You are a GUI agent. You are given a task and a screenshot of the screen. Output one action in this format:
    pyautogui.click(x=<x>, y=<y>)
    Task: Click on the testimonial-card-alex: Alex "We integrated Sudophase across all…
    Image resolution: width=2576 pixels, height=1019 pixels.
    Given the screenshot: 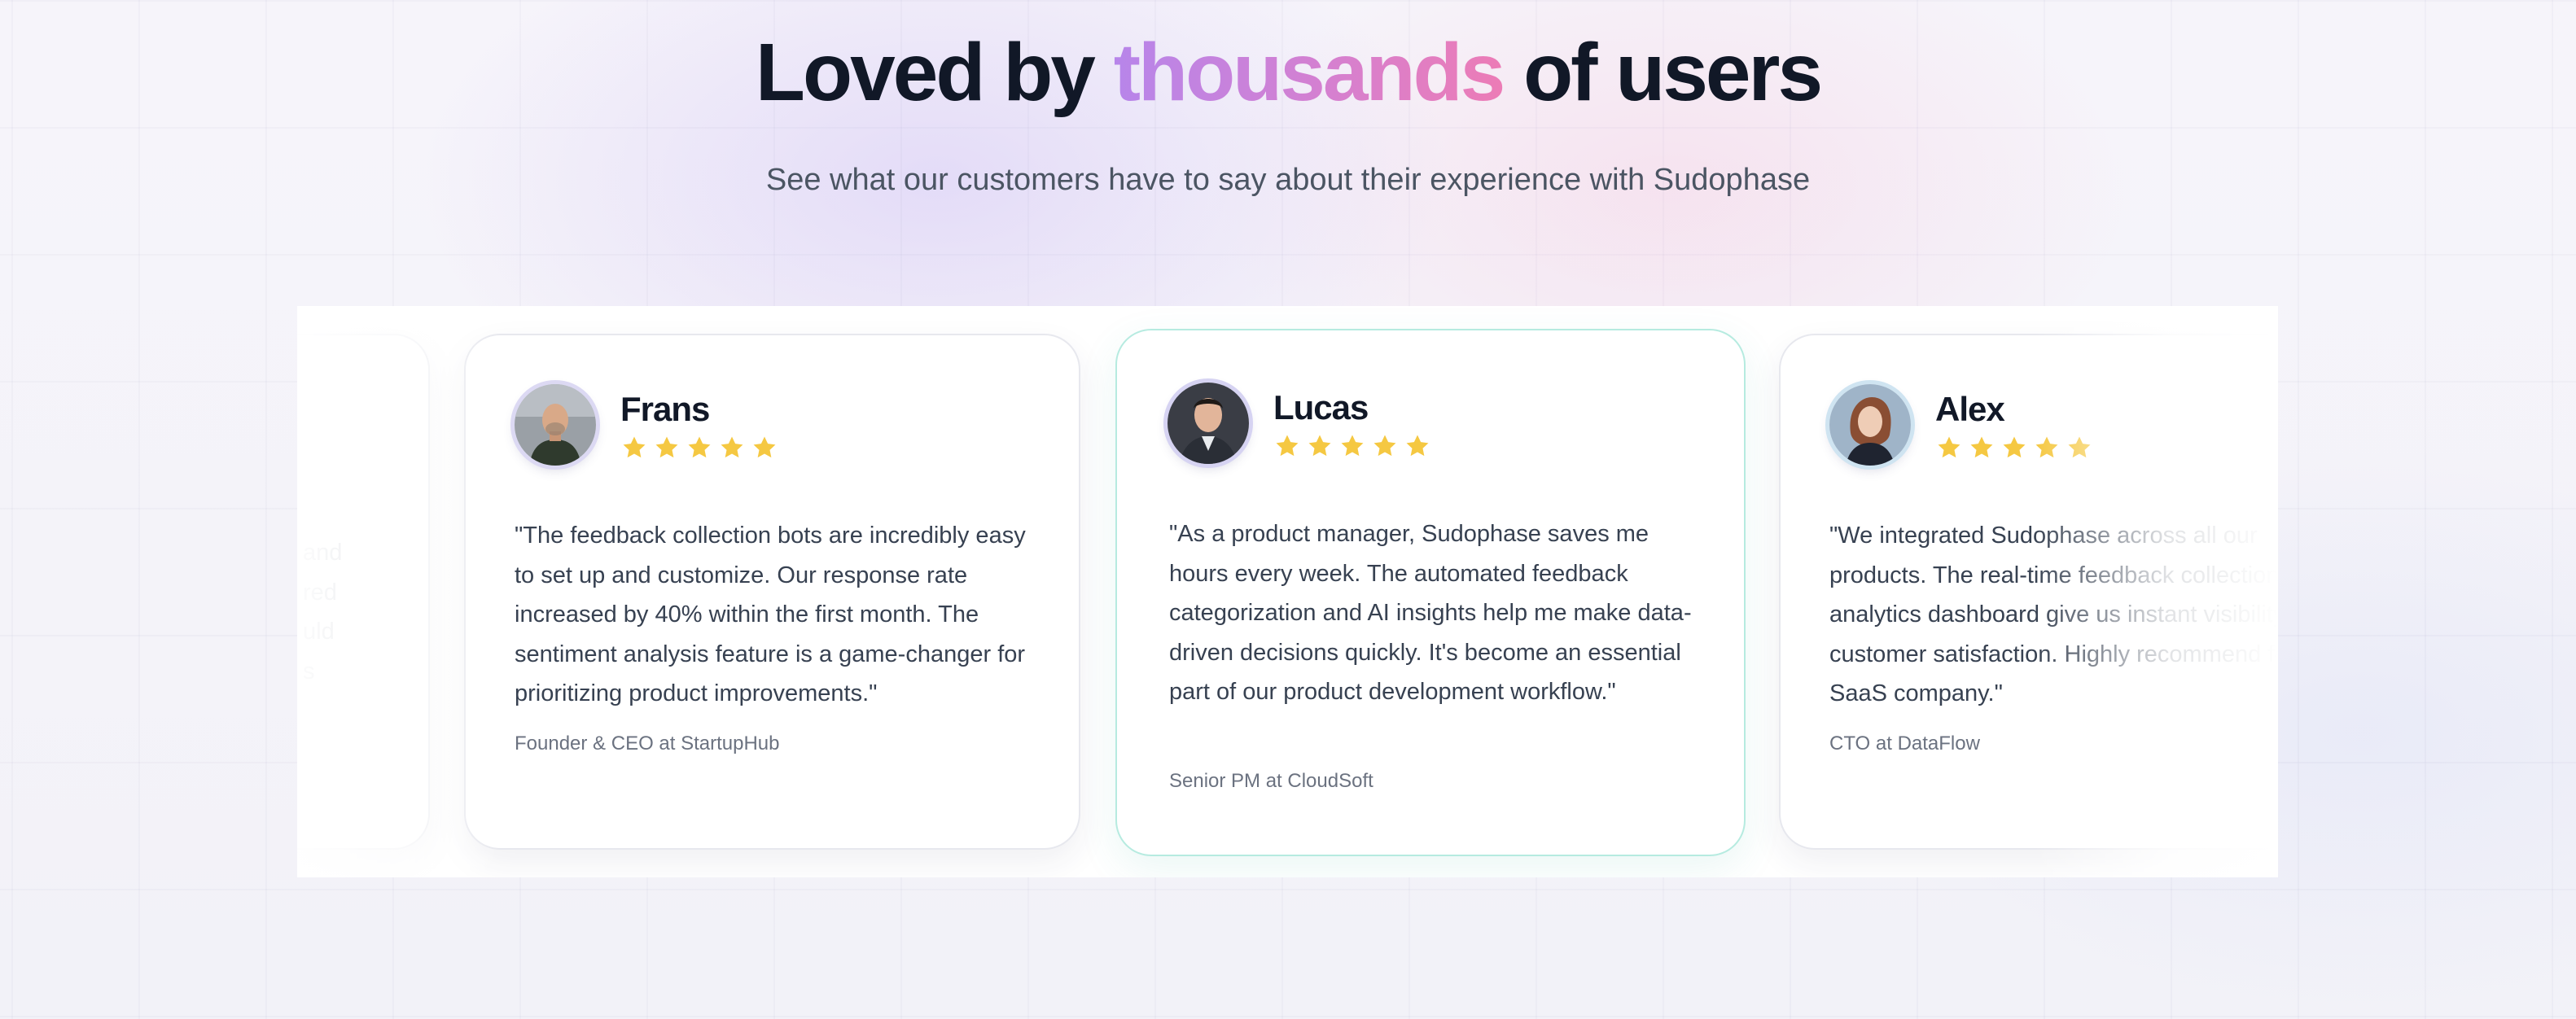 What is the action you would take?
    pyautogui.click(x=2029, y=592)
    